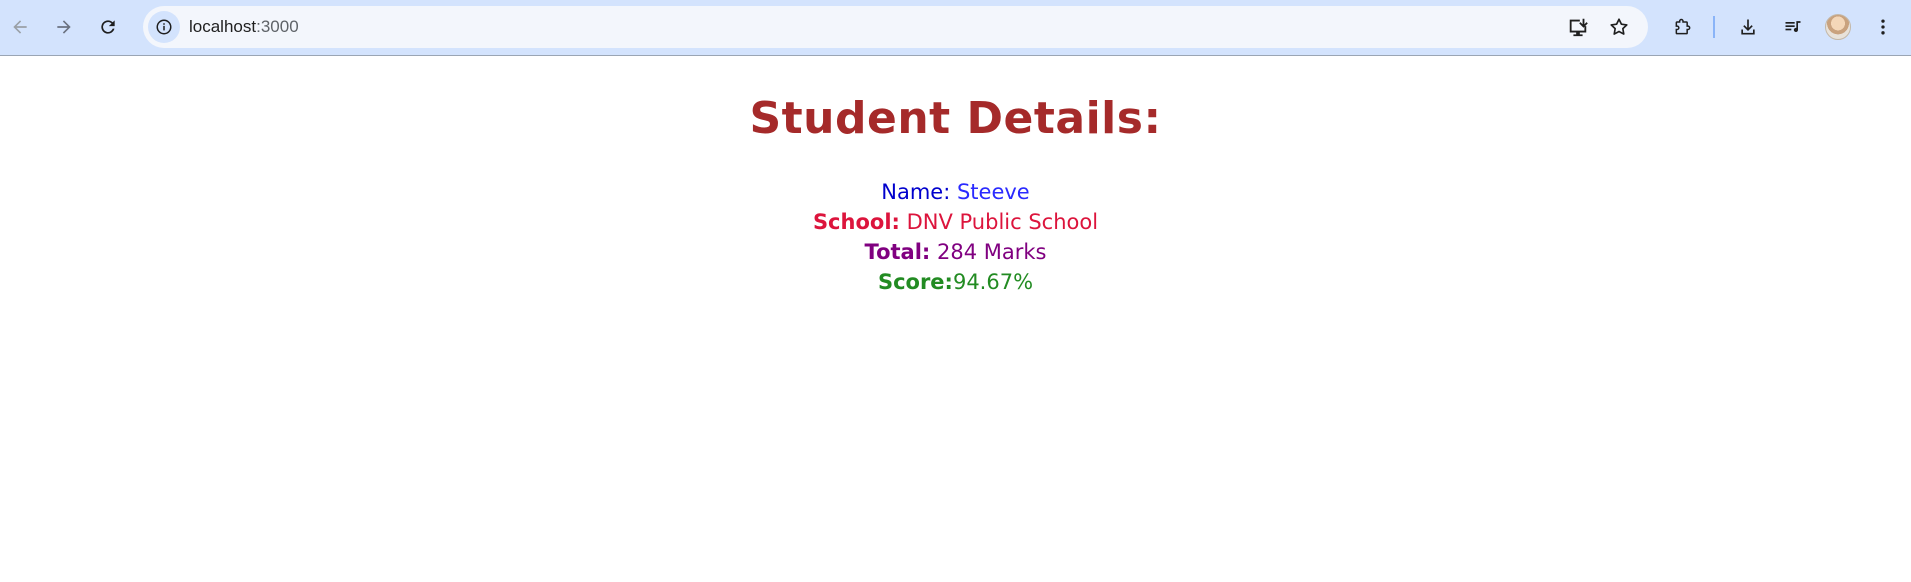  I want to click on profile-button, so click(1838, 27).